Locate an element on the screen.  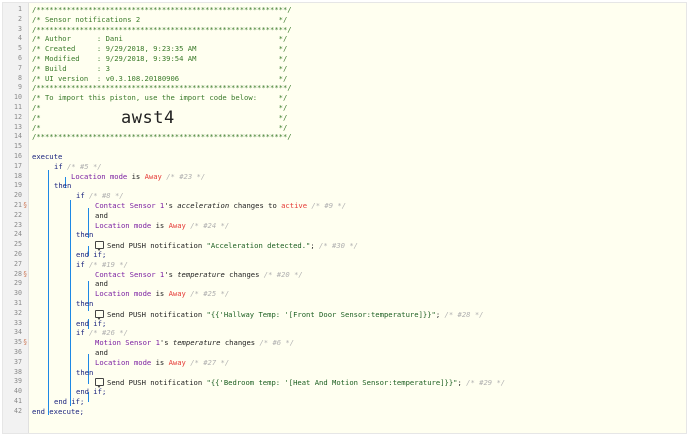
import-code: awst4 is located at coordinates (148, 118).